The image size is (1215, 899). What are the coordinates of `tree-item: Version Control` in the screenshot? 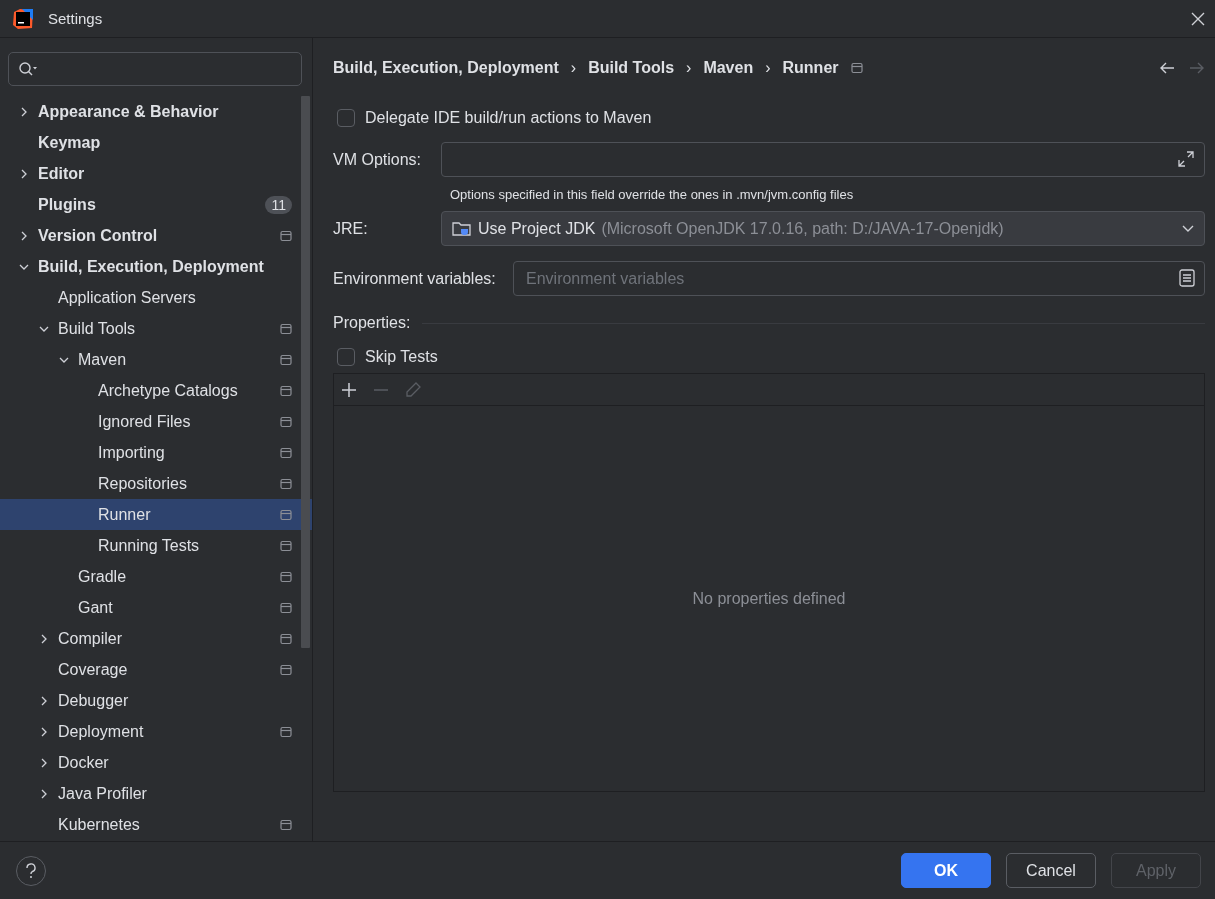 It's located at (156, 235).